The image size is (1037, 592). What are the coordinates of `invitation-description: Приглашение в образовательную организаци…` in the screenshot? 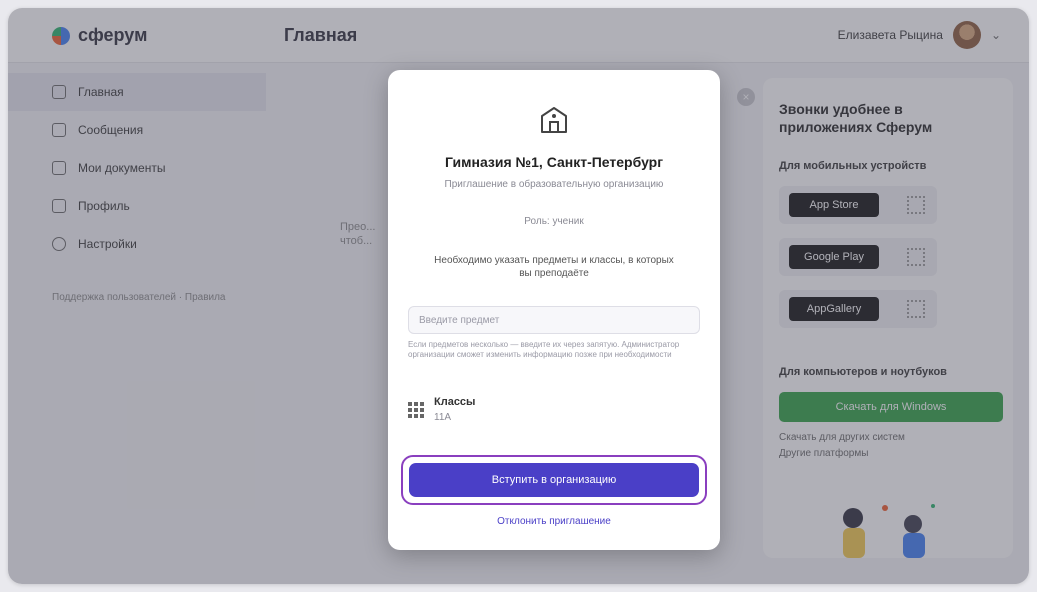 It's located at (554, 184).